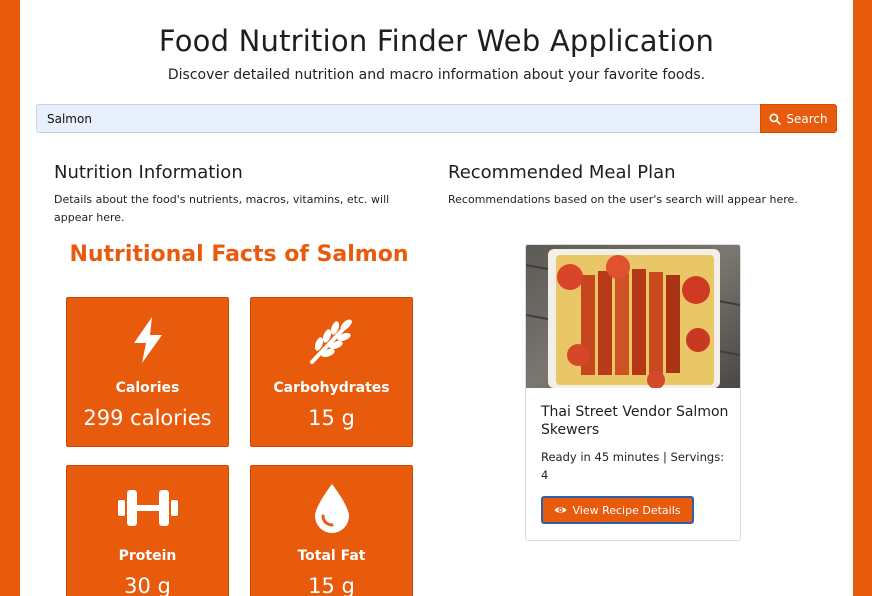 The width and height of the screenshot is (872, 596). What do you see at coordinates (239, 254) in the screenshot?
I see `nutrition-facts-title: Nutritional Facts of Salmon` at bounding box center [239, 254].